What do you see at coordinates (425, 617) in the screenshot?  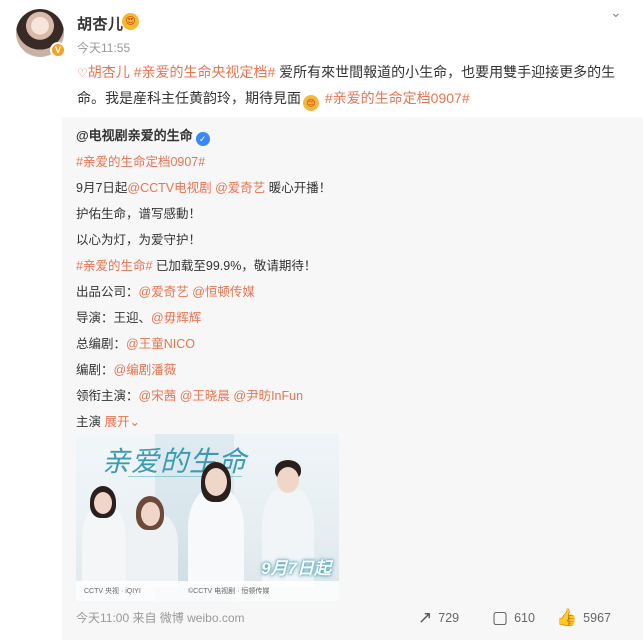 I see `share-icon: ↗` at bounding box center [425, 617].